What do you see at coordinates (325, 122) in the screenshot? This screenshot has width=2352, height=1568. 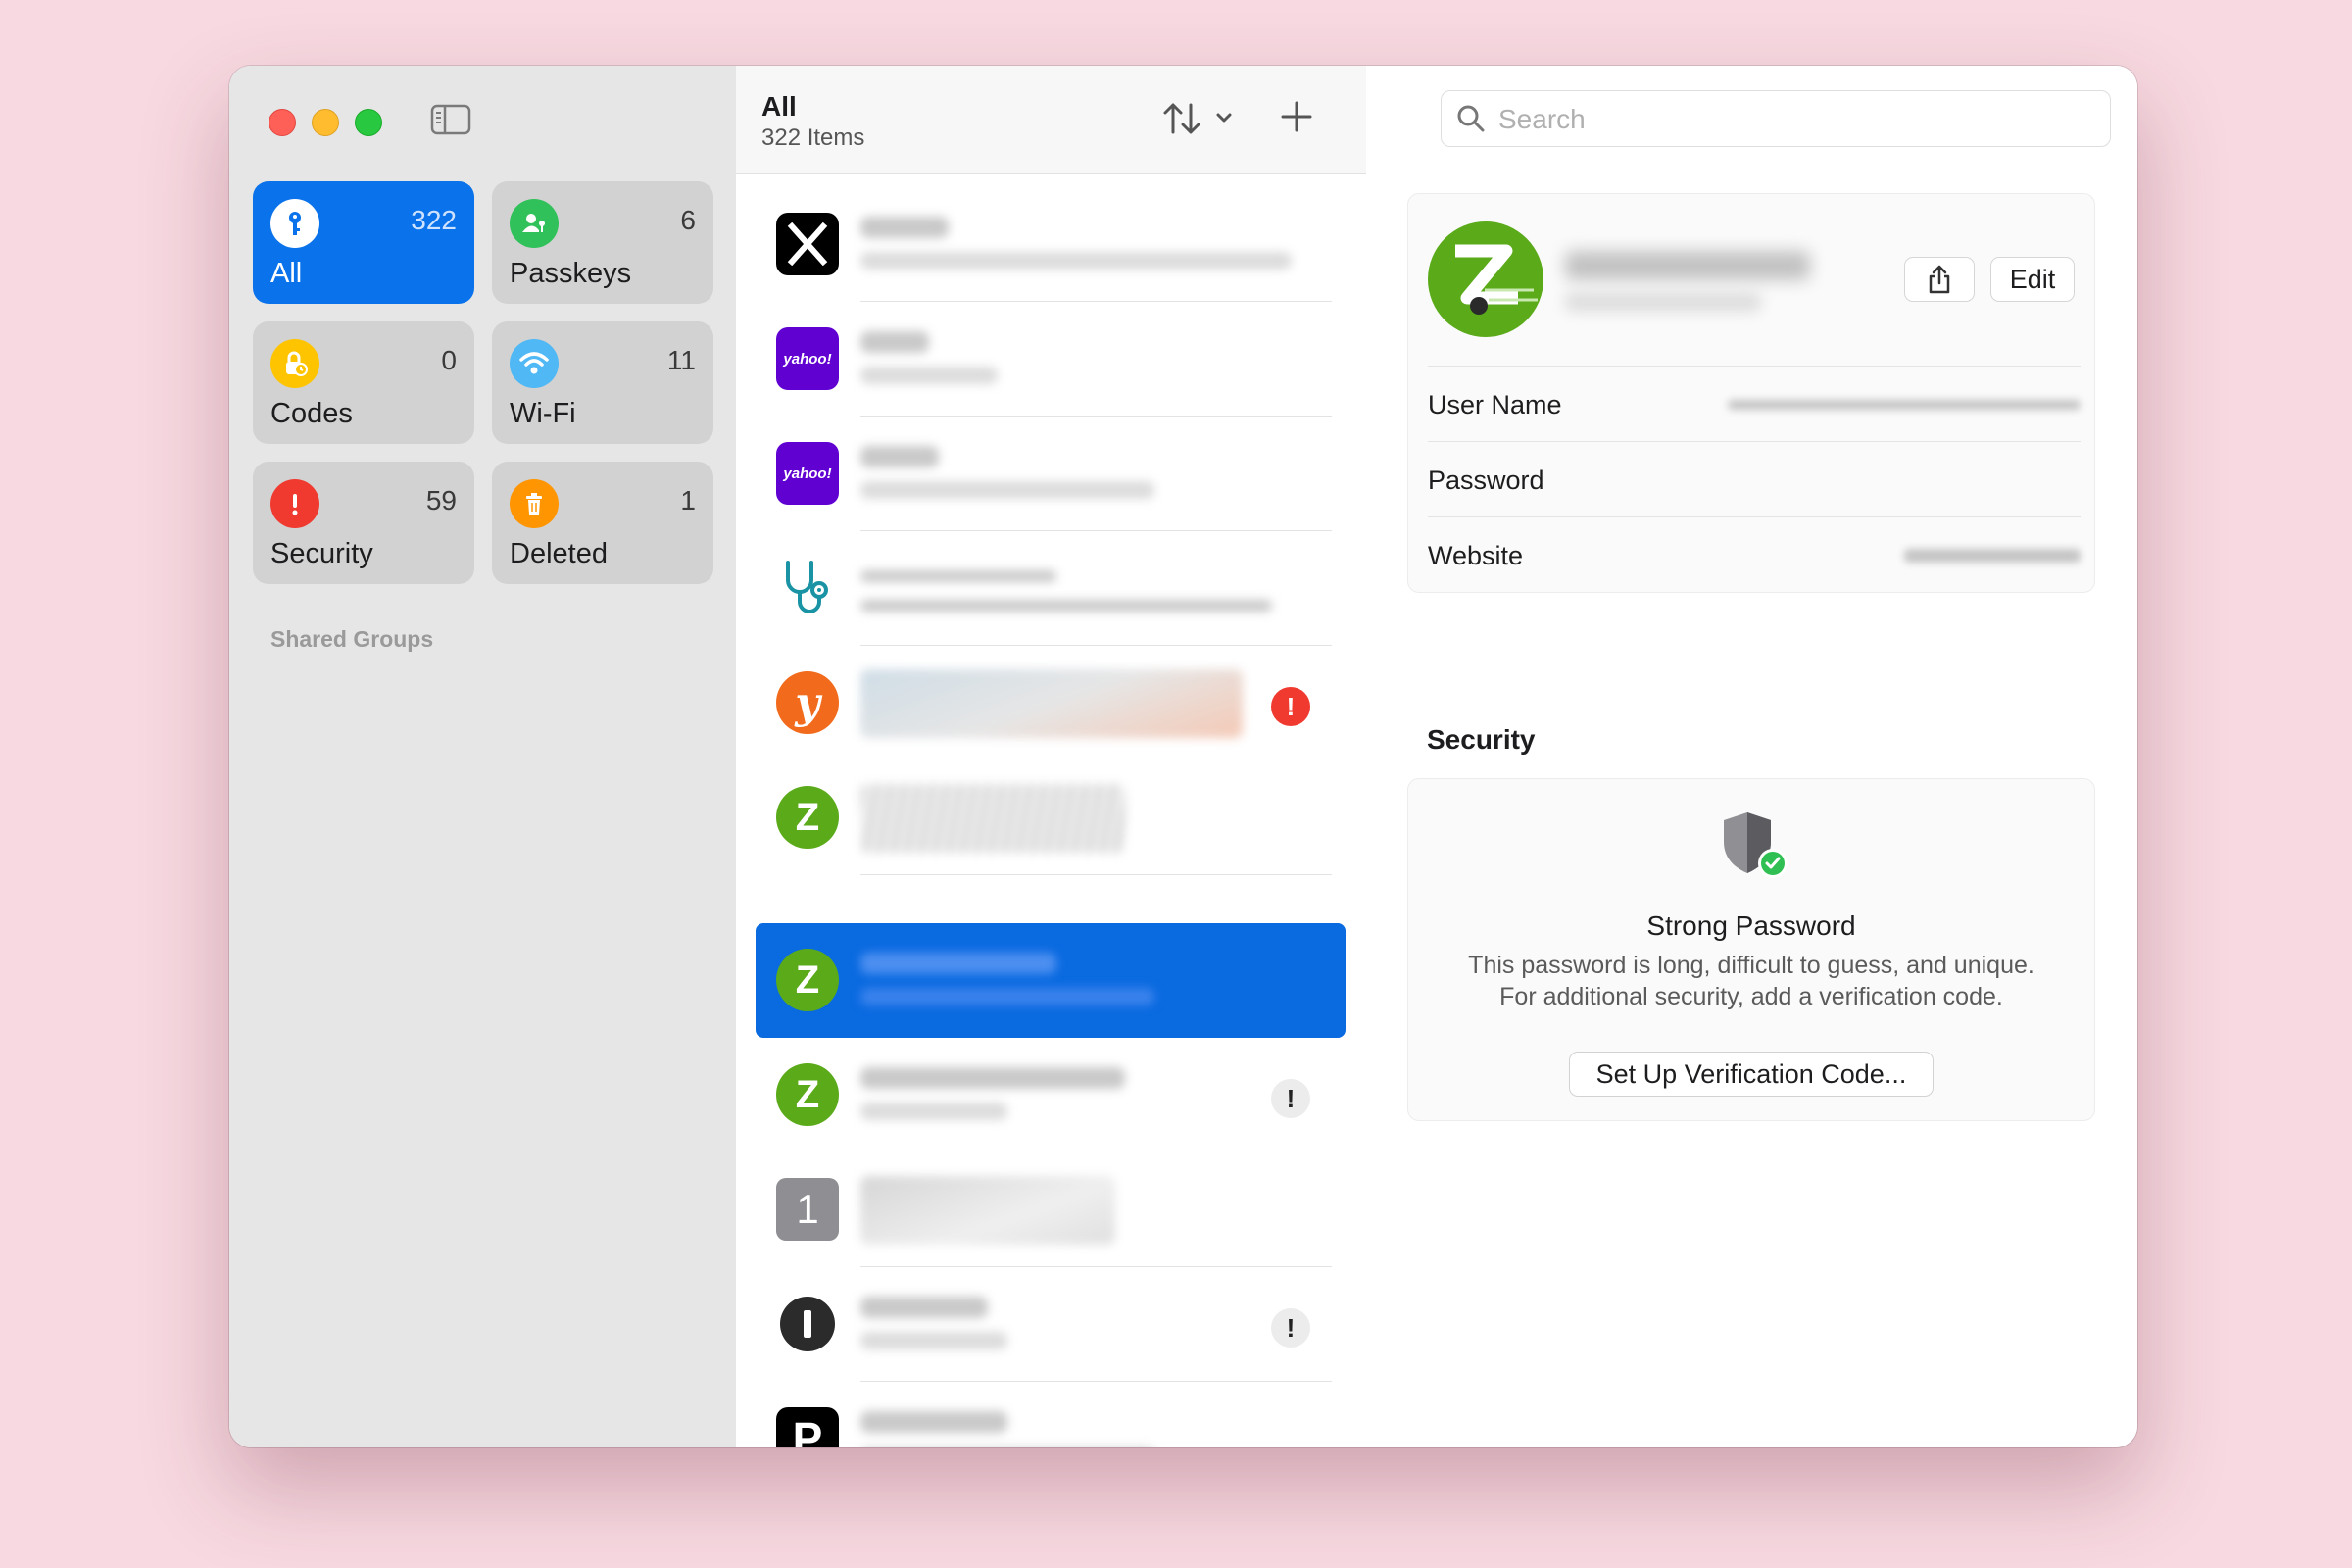 I see `minimize-window-button` at bounding box center [325, 122].